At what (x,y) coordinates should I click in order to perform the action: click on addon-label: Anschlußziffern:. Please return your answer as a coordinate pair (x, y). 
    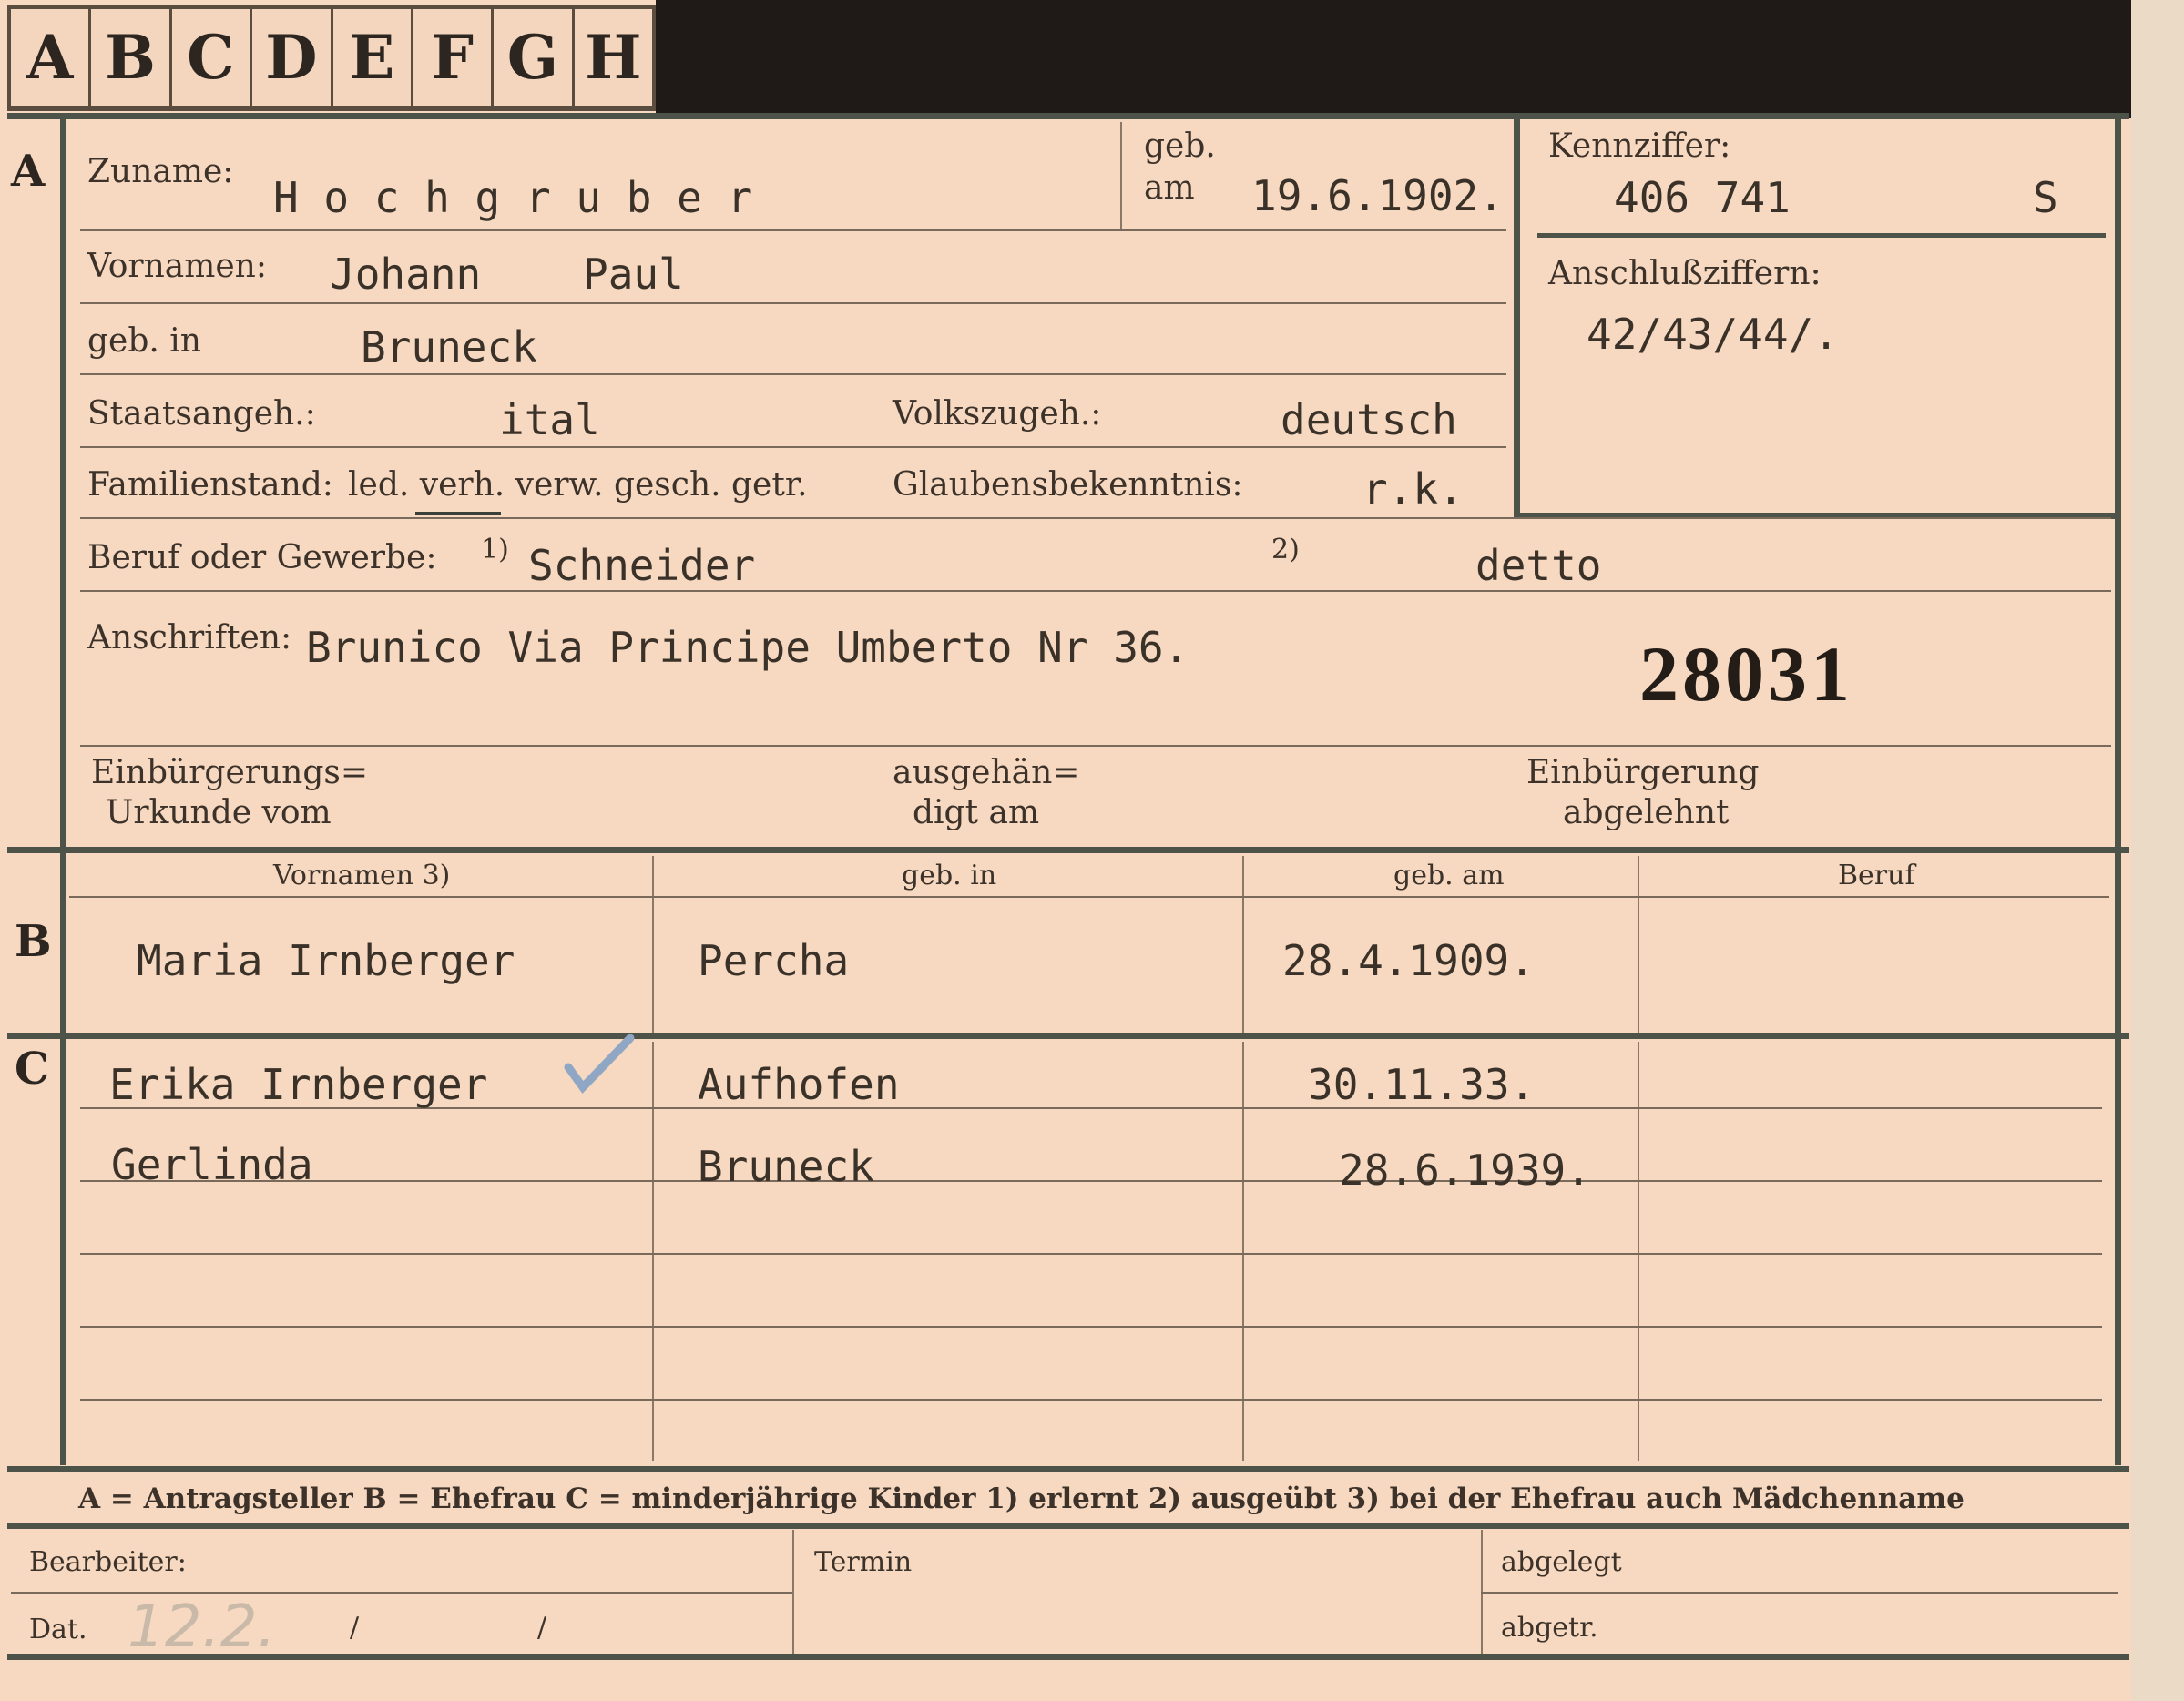
    Looking at the image, I should click on (1685, 273).